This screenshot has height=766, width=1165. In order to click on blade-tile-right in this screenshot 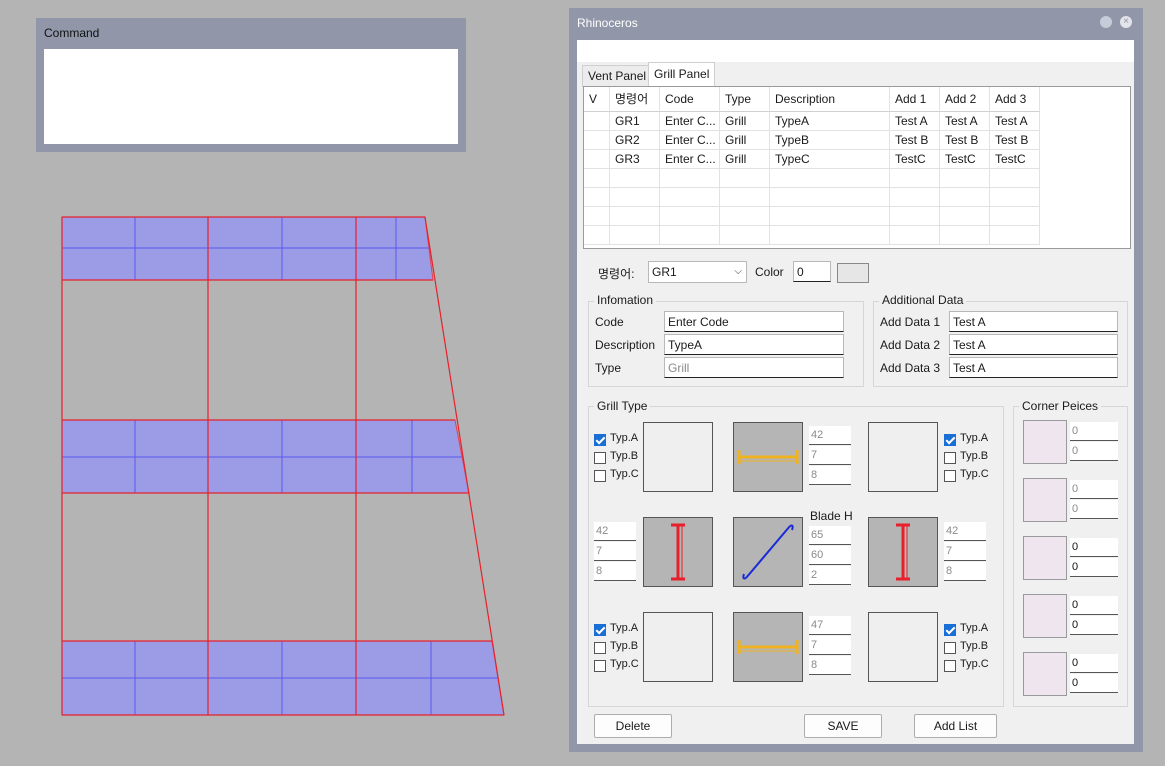, I will do `click(903, 552)`.